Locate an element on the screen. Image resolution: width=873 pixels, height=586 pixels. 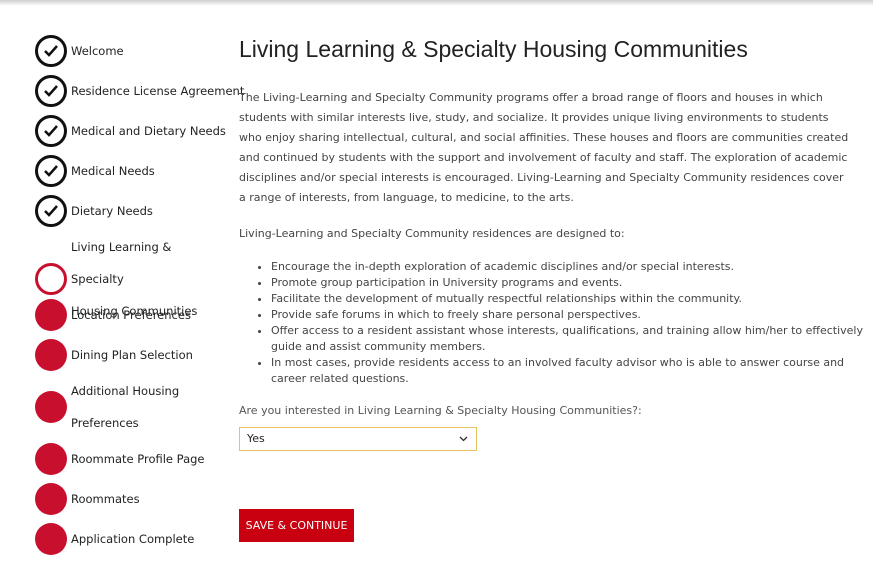
select-value: Yes is located at coordinates (256, 438).